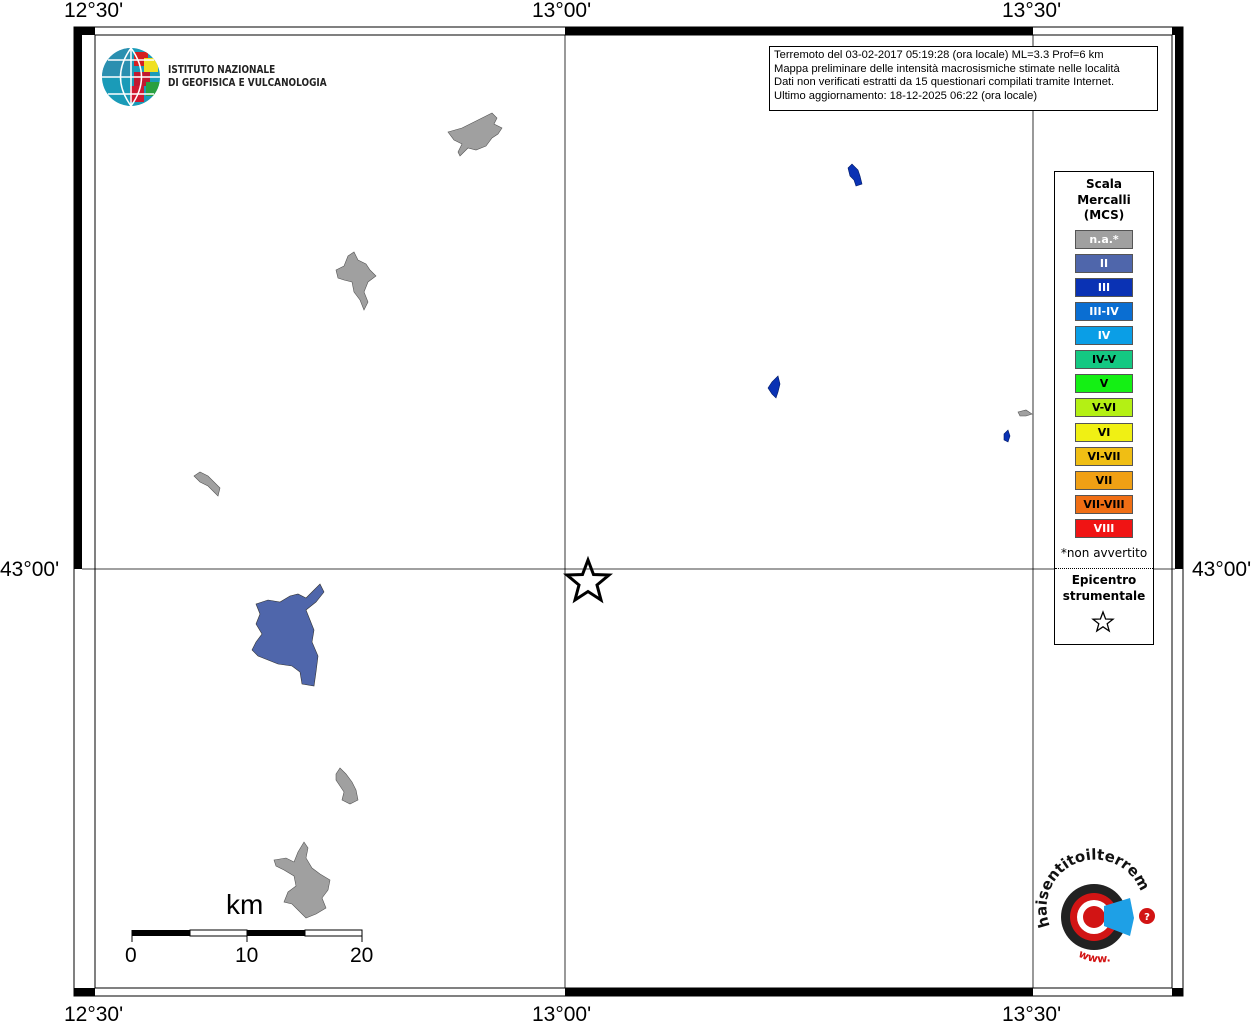  Describe the element at coordinates (1104, 456) in the screenshot. I see `legend-item-vi-vii: VI-VII` at that location.